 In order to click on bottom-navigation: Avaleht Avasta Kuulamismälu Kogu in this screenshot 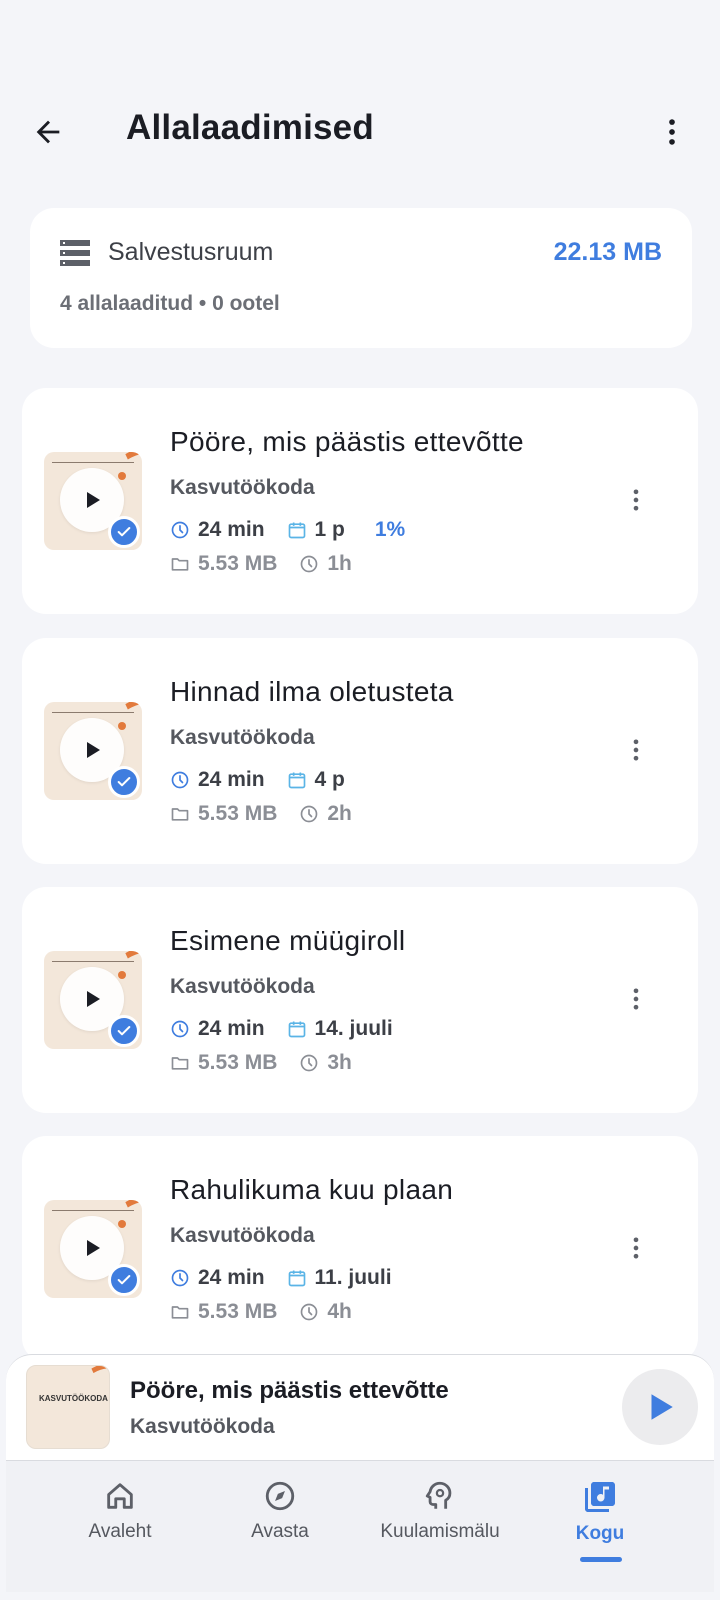, I will do `click(360, 1526)`.